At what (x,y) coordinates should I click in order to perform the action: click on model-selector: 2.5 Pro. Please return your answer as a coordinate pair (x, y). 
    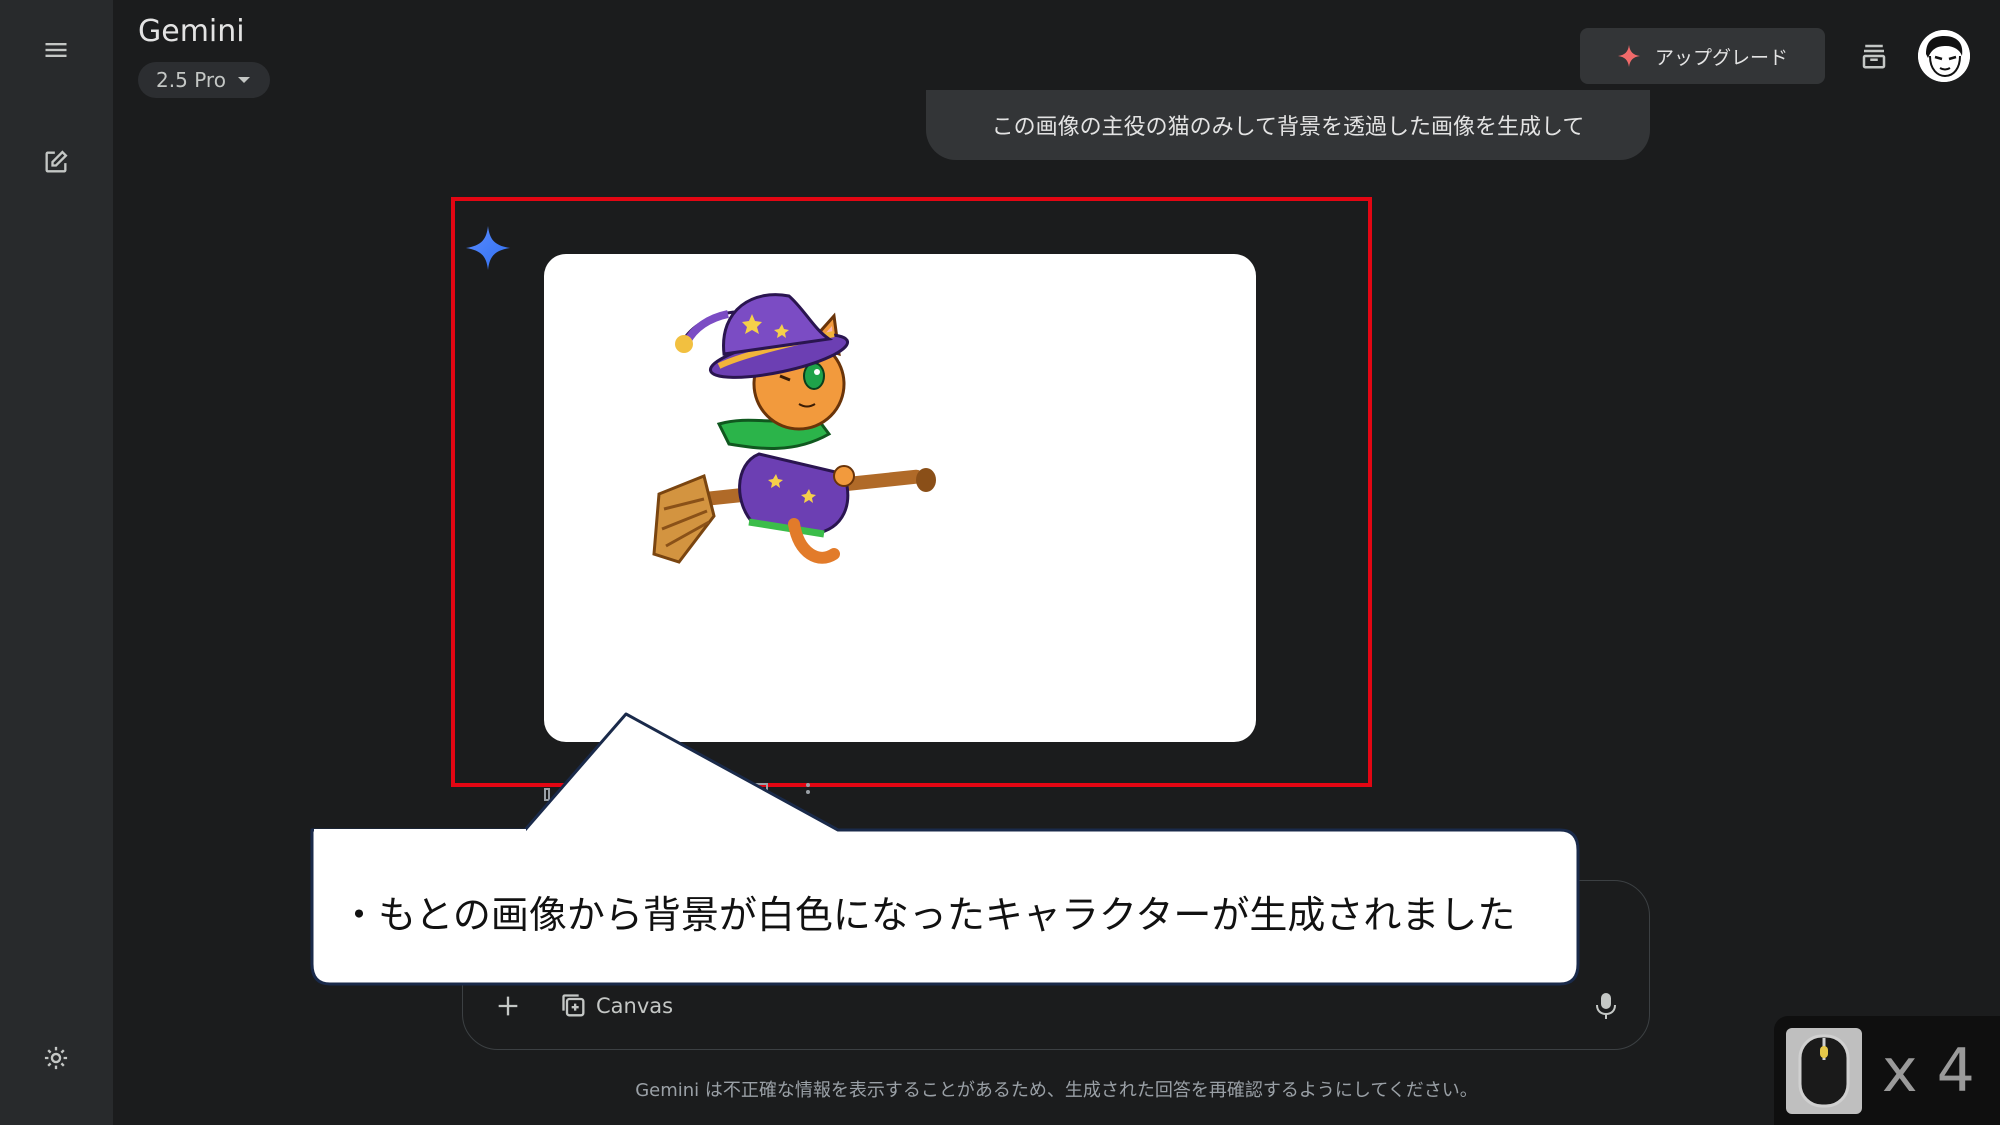
    Looking at the image, I should click on (204, 80).